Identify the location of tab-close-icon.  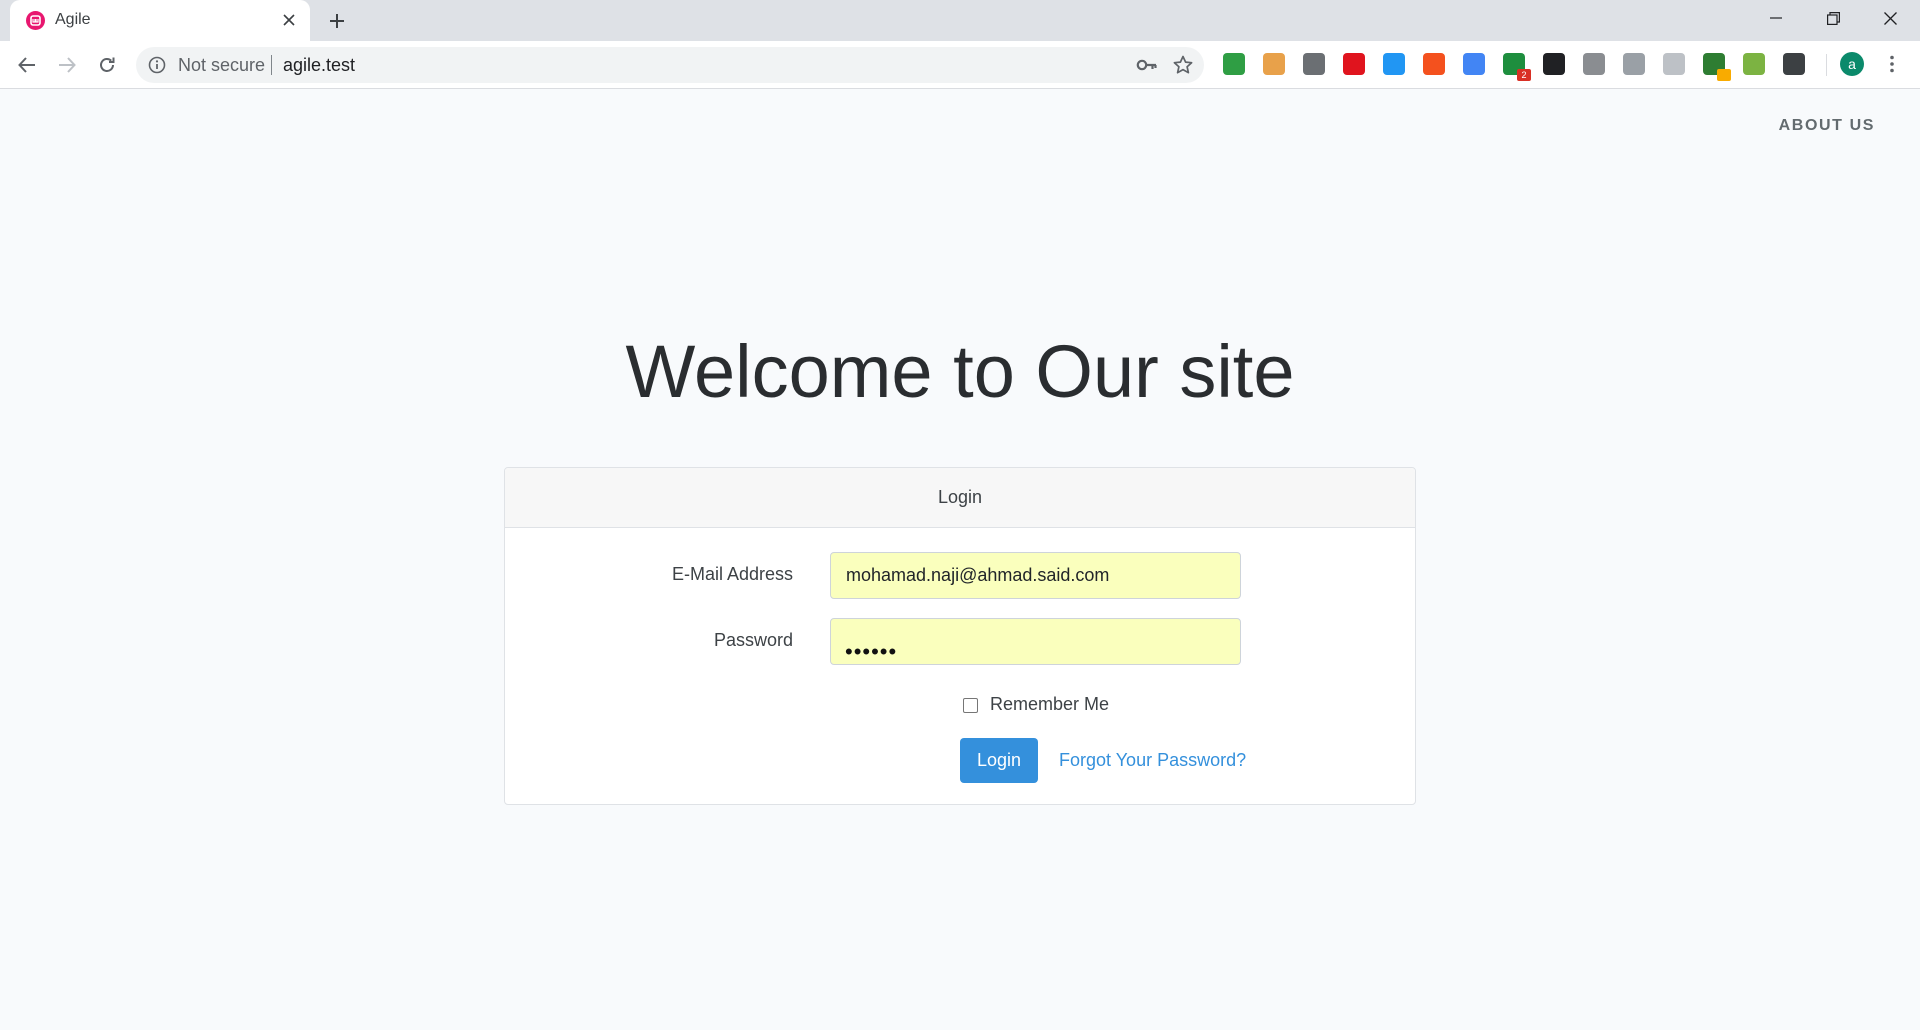
(289, 20).